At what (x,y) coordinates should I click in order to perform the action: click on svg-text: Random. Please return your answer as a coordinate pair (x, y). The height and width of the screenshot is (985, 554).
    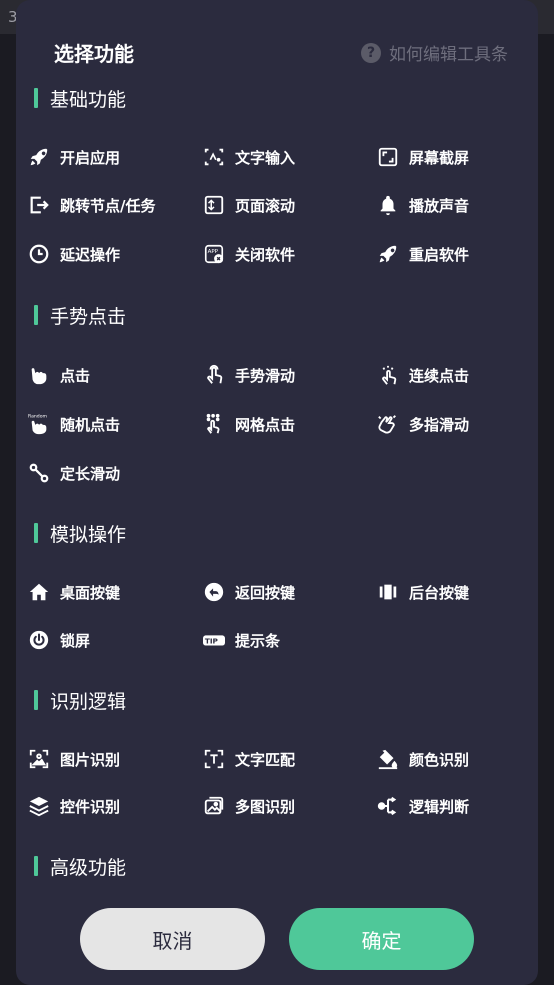
    Looking at the image, I should click on (37, 417).